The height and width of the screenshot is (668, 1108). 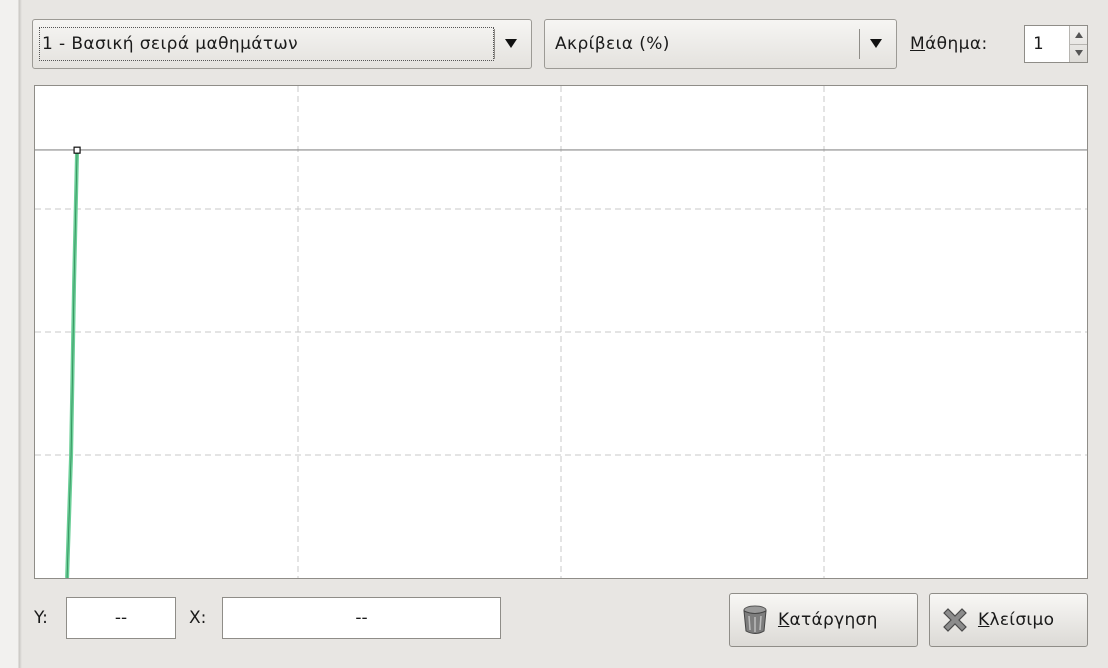 I want to click on x-readout-value: --, so click(x=361, y=618).